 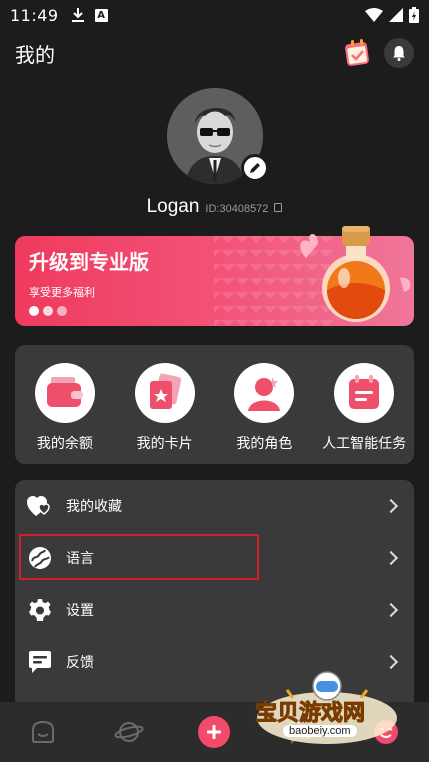 I want to click on signal-icon, so click(x=396, y=15).